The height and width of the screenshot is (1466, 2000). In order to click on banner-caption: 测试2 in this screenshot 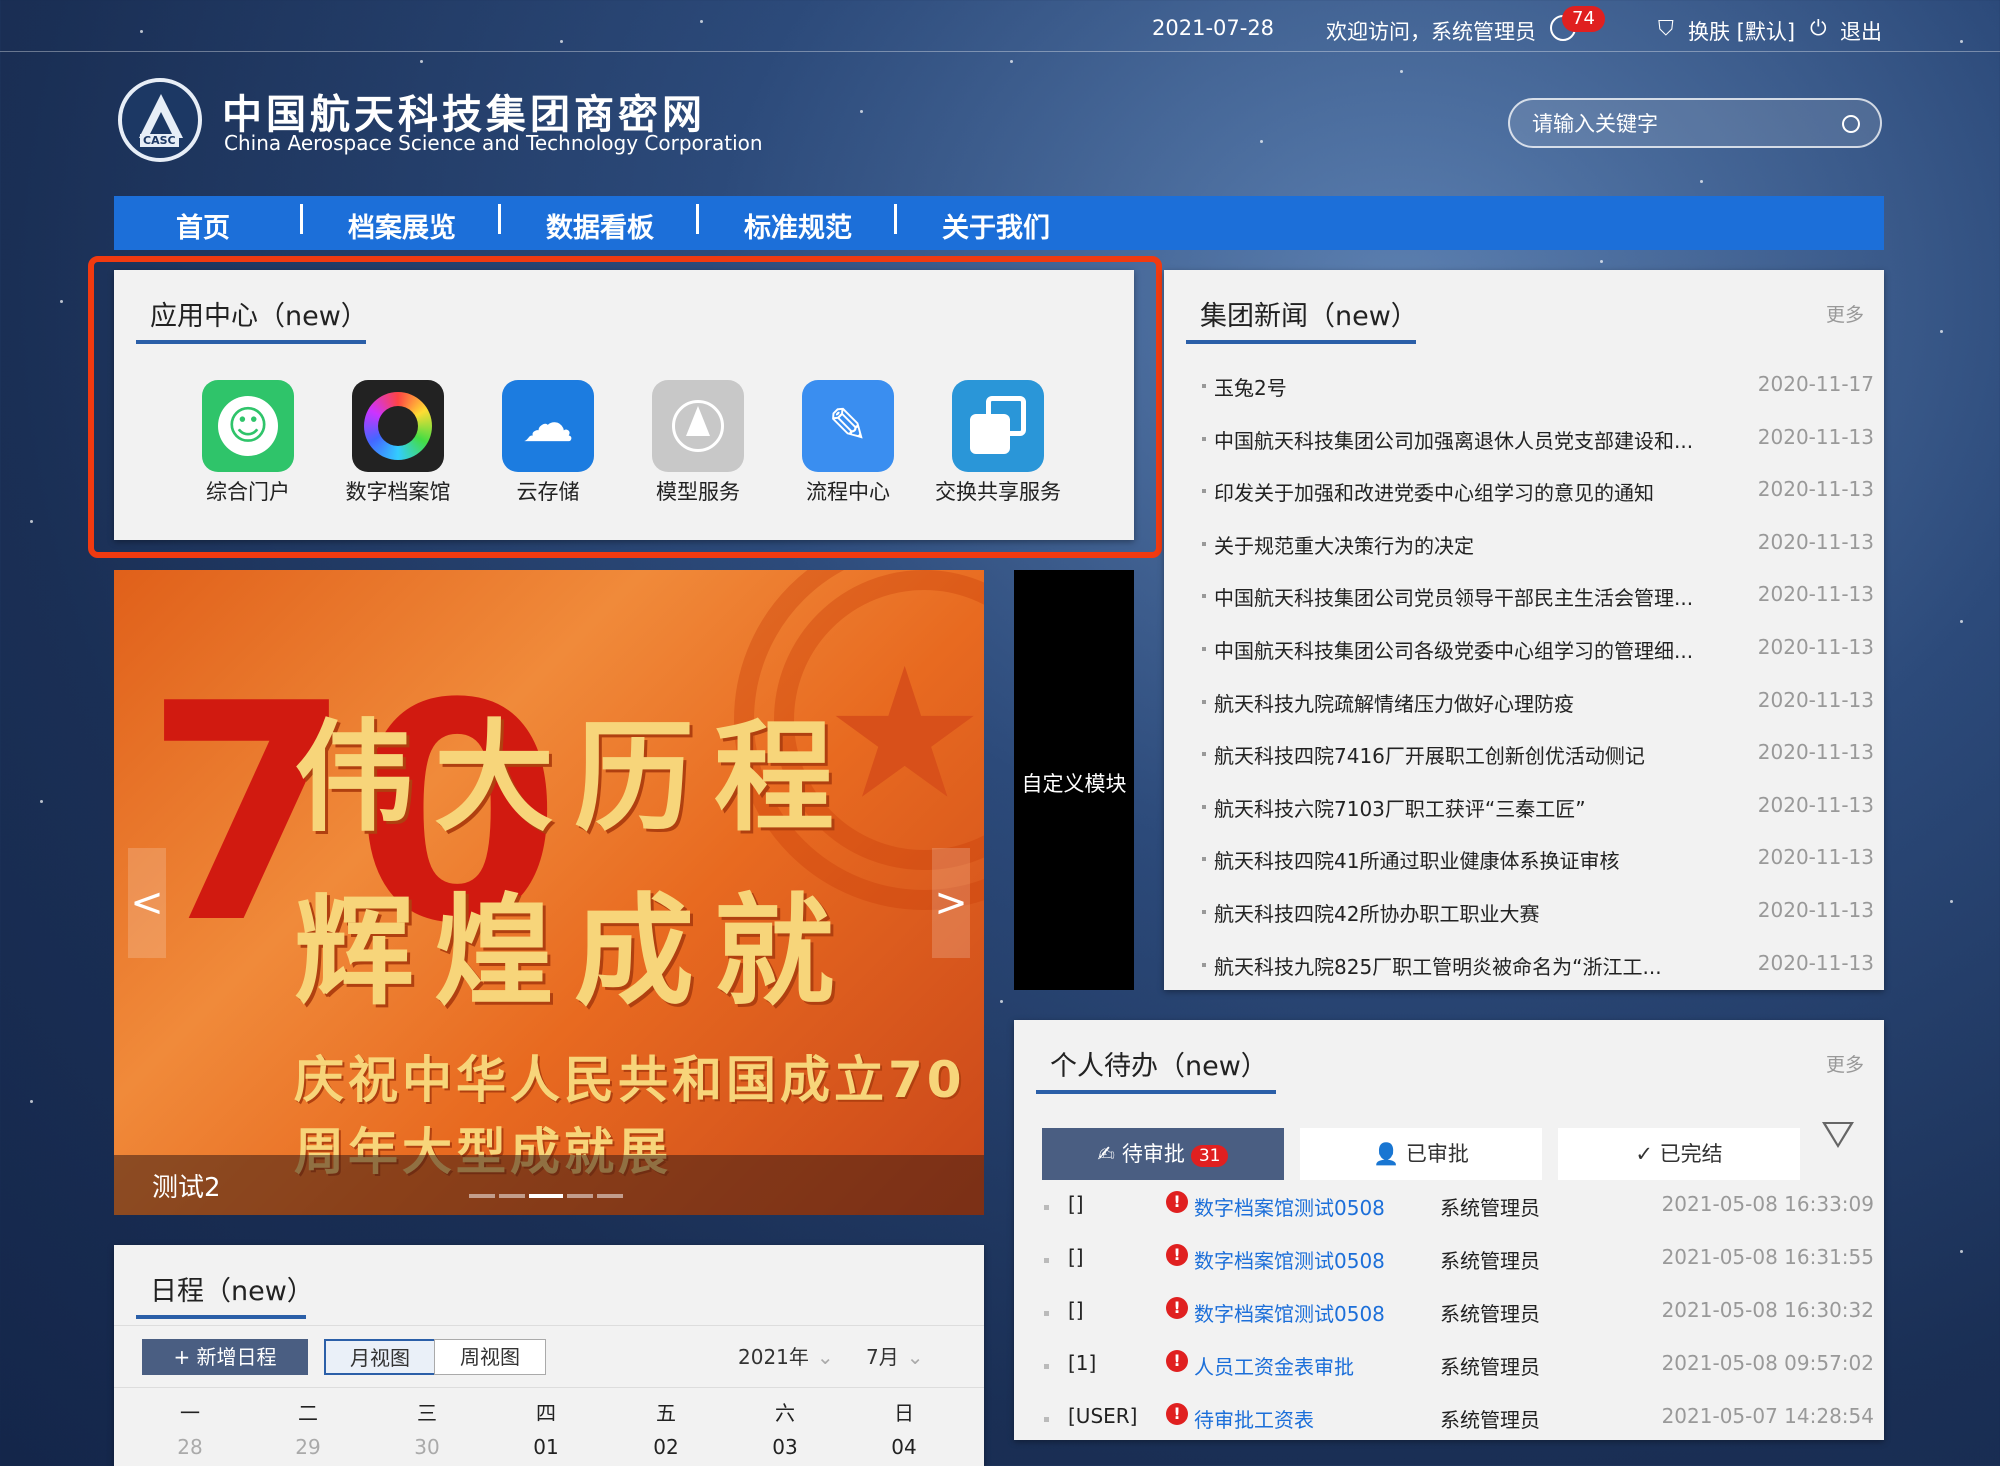, I will do `click(186, 1188)`.